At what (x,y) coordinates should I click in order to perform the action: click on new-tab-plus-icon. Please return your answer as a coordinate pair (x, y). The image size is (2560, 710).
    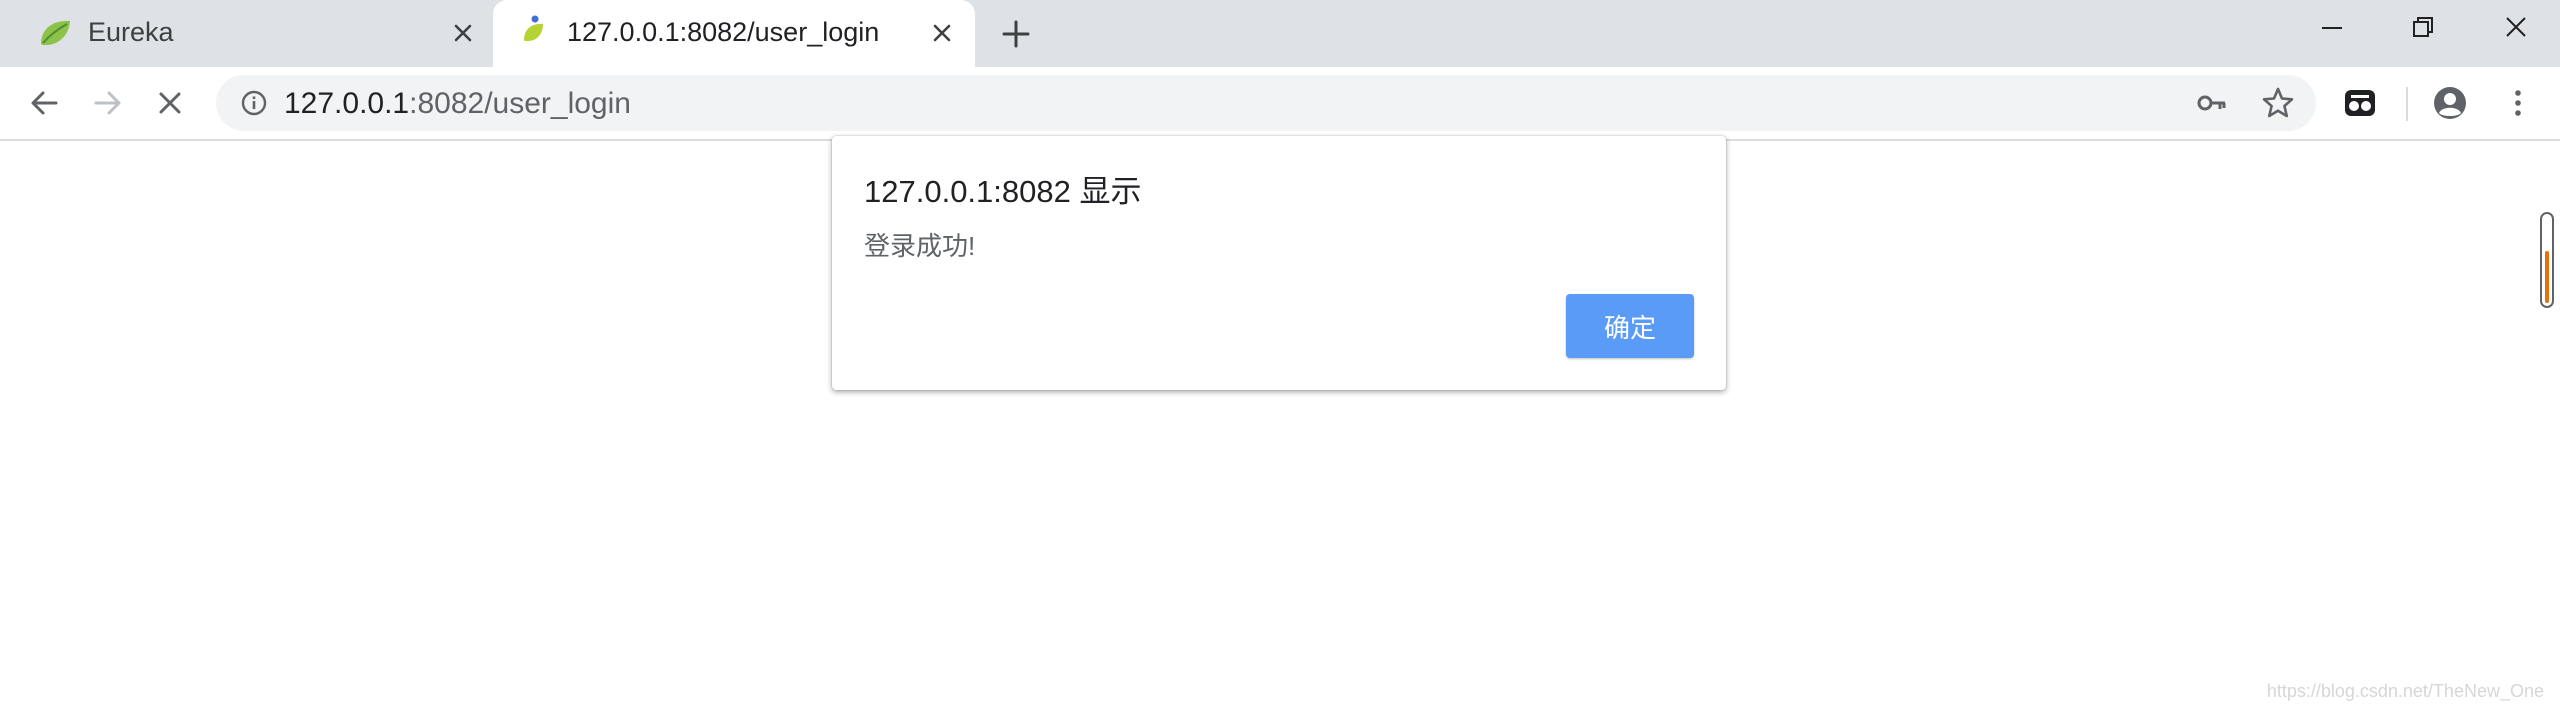
    Looking at the image, I should click on (1016, 34).